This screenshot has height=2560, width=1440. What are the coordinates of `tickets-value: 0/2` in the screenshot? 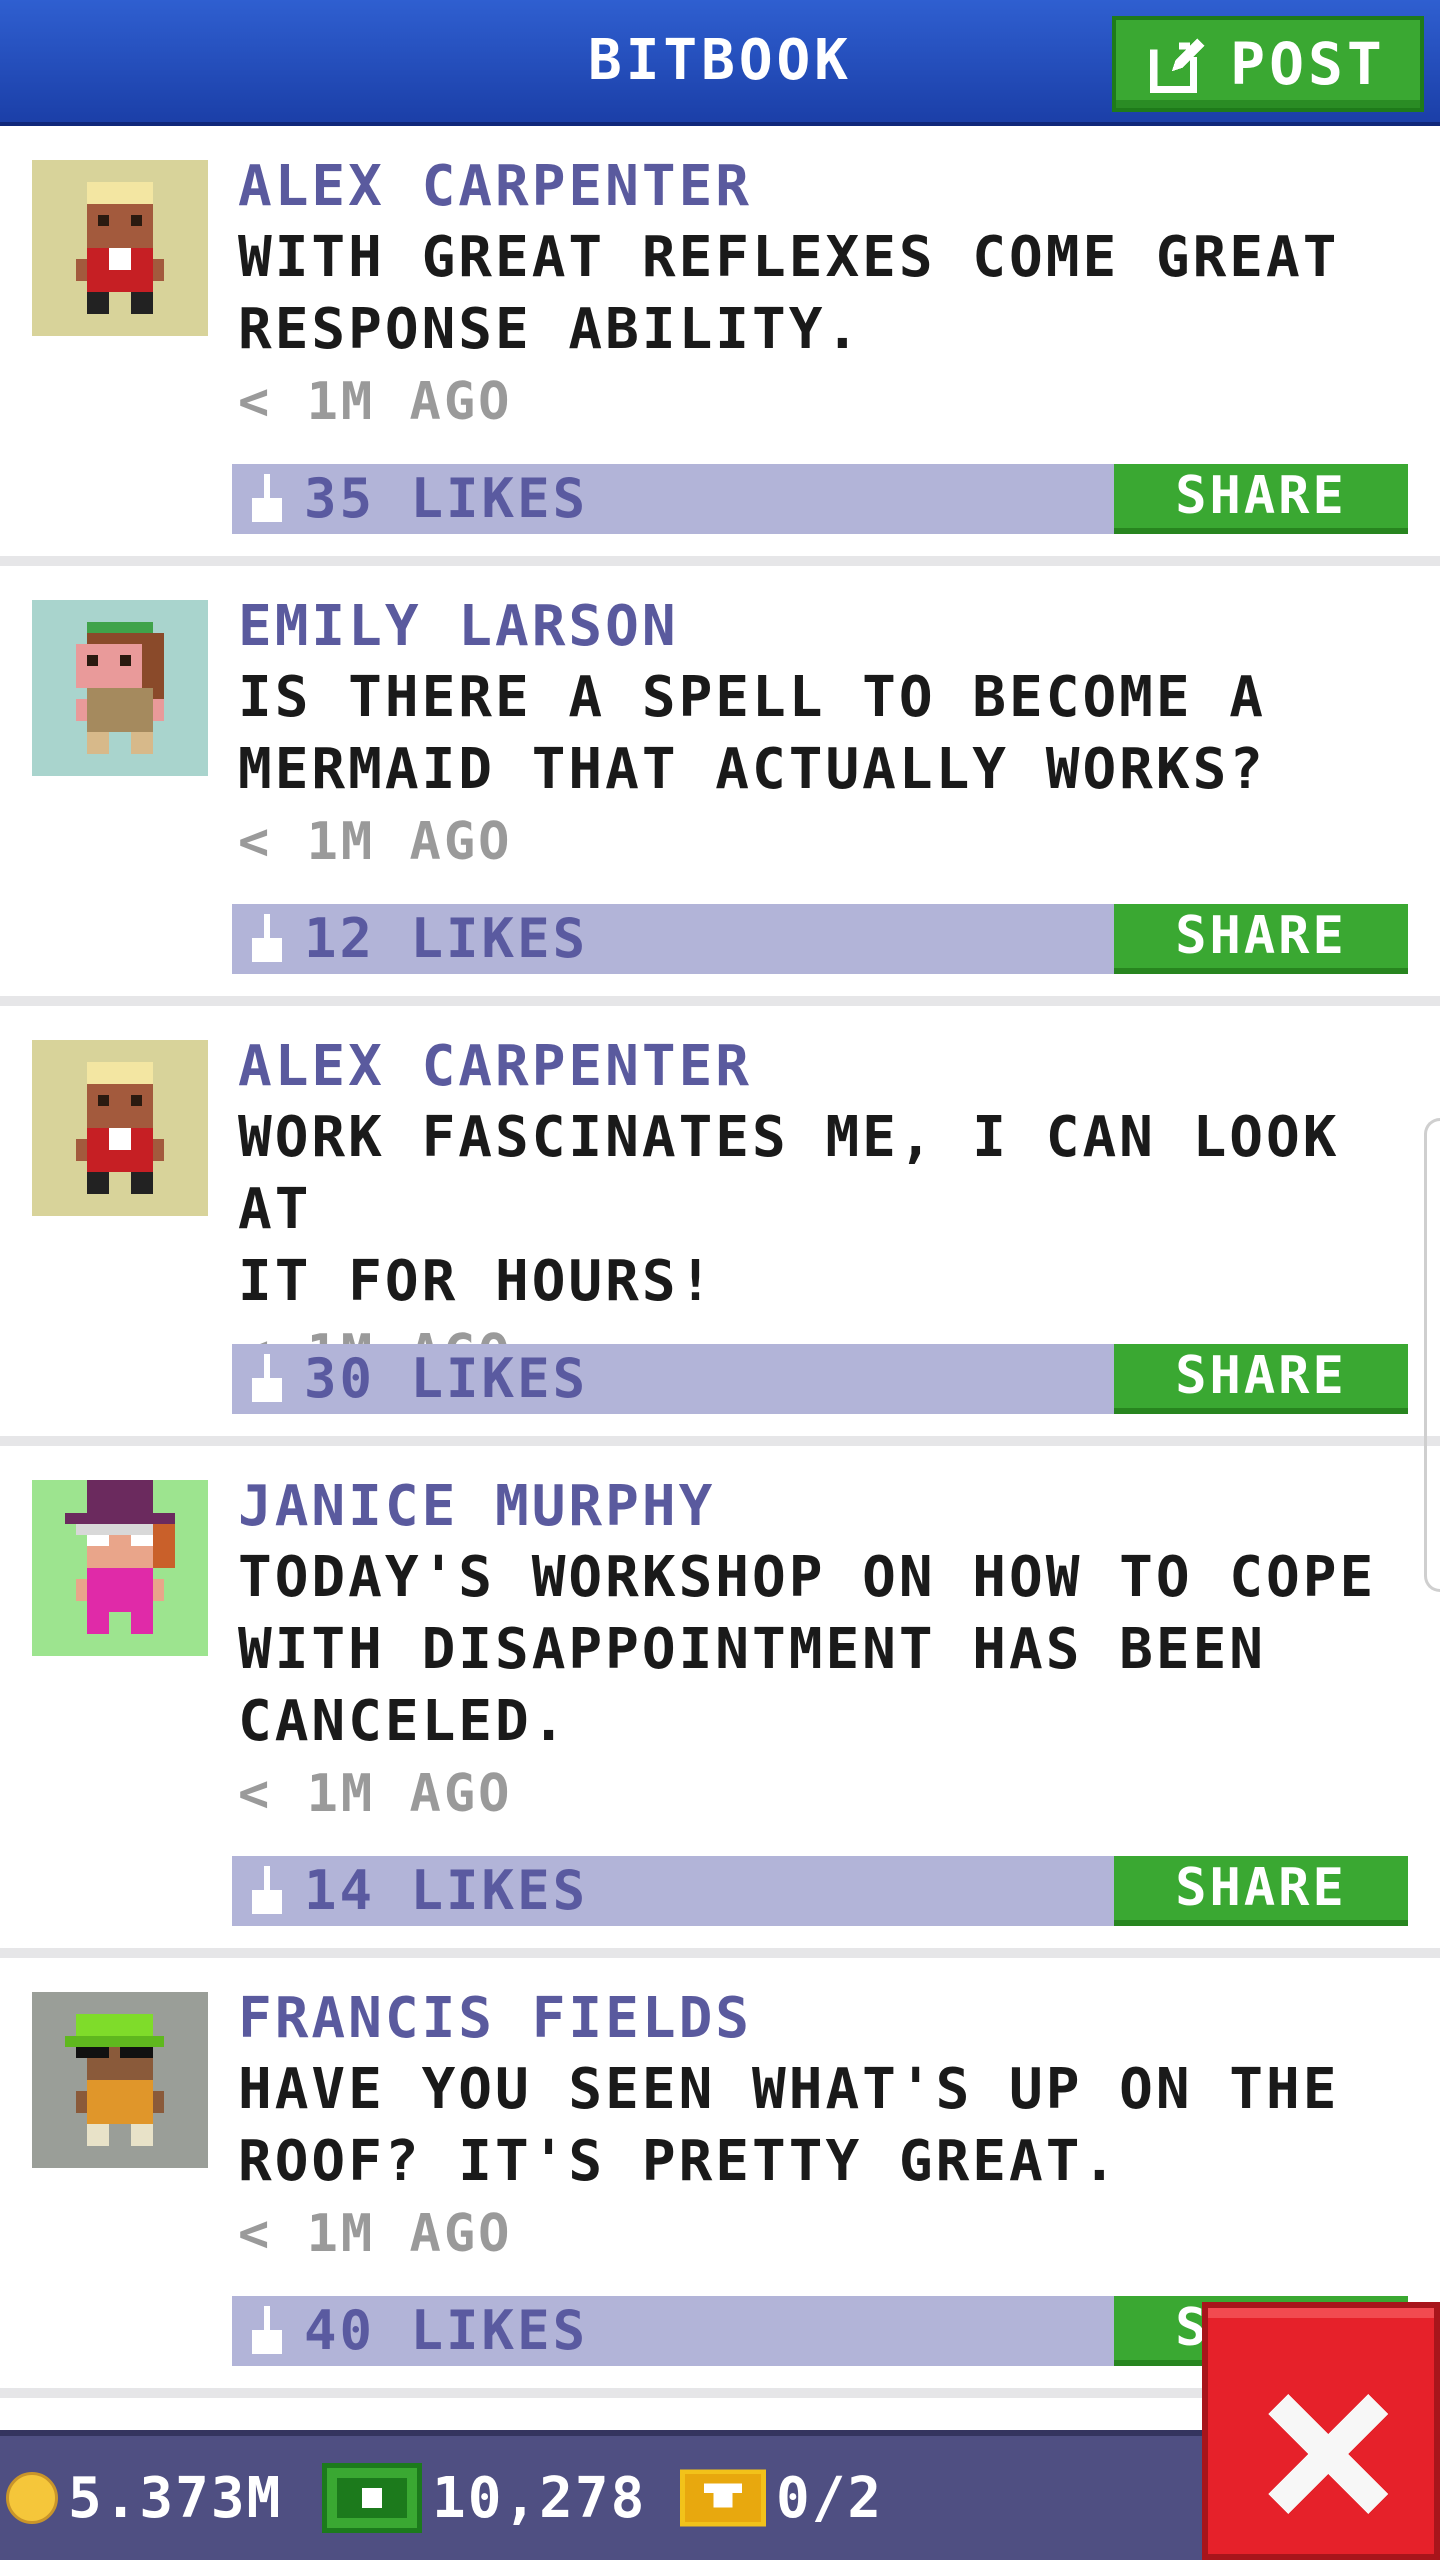 It's located at (830, 2498).